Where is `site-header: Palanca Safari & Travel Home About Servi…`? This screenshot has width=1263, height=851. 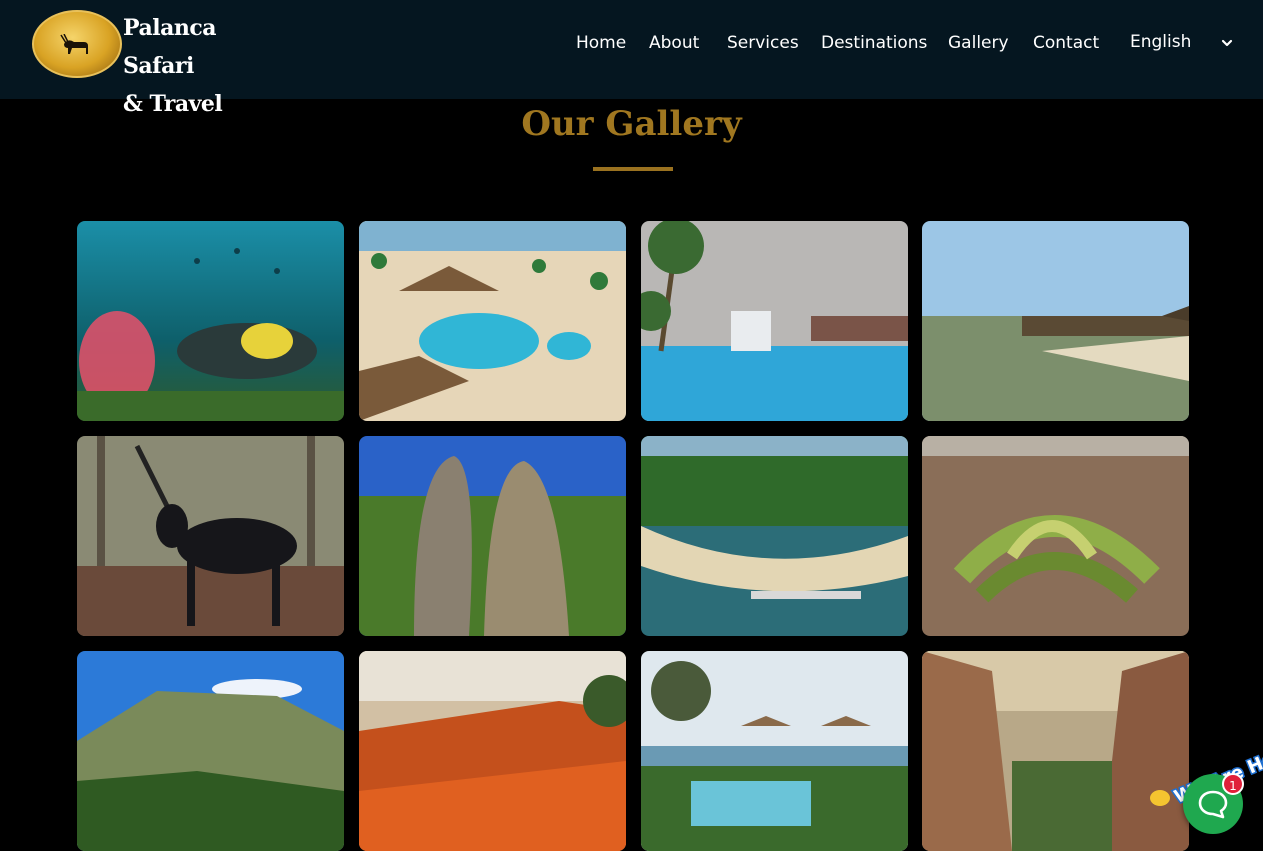
site-header: Palanca Safari & Travel Home About Servi… is located at coordinates (631, 58).